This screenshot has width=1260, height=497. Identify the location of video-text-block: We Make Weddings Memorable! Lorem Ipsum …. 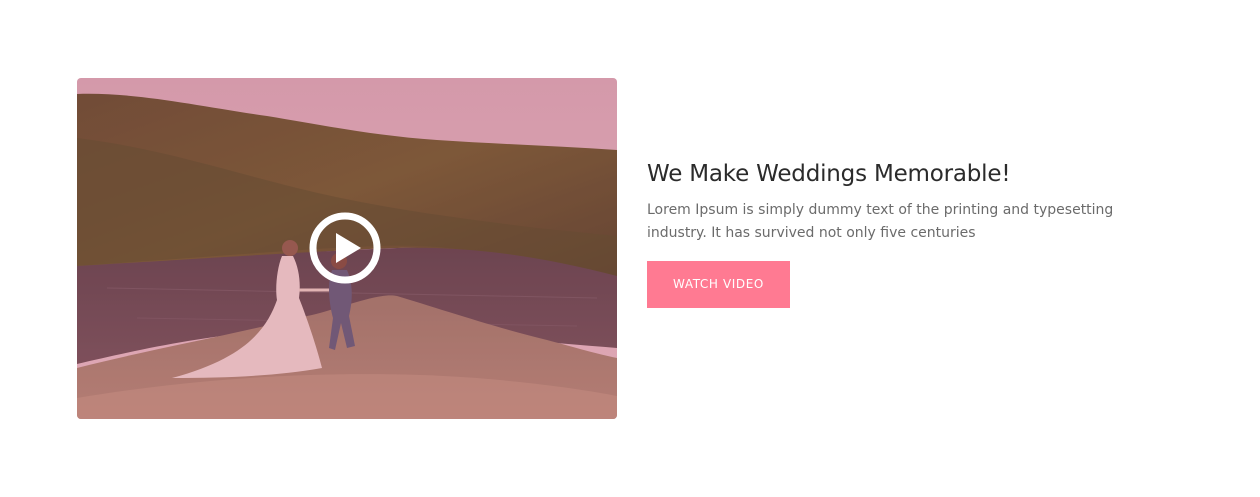
(917, 233).